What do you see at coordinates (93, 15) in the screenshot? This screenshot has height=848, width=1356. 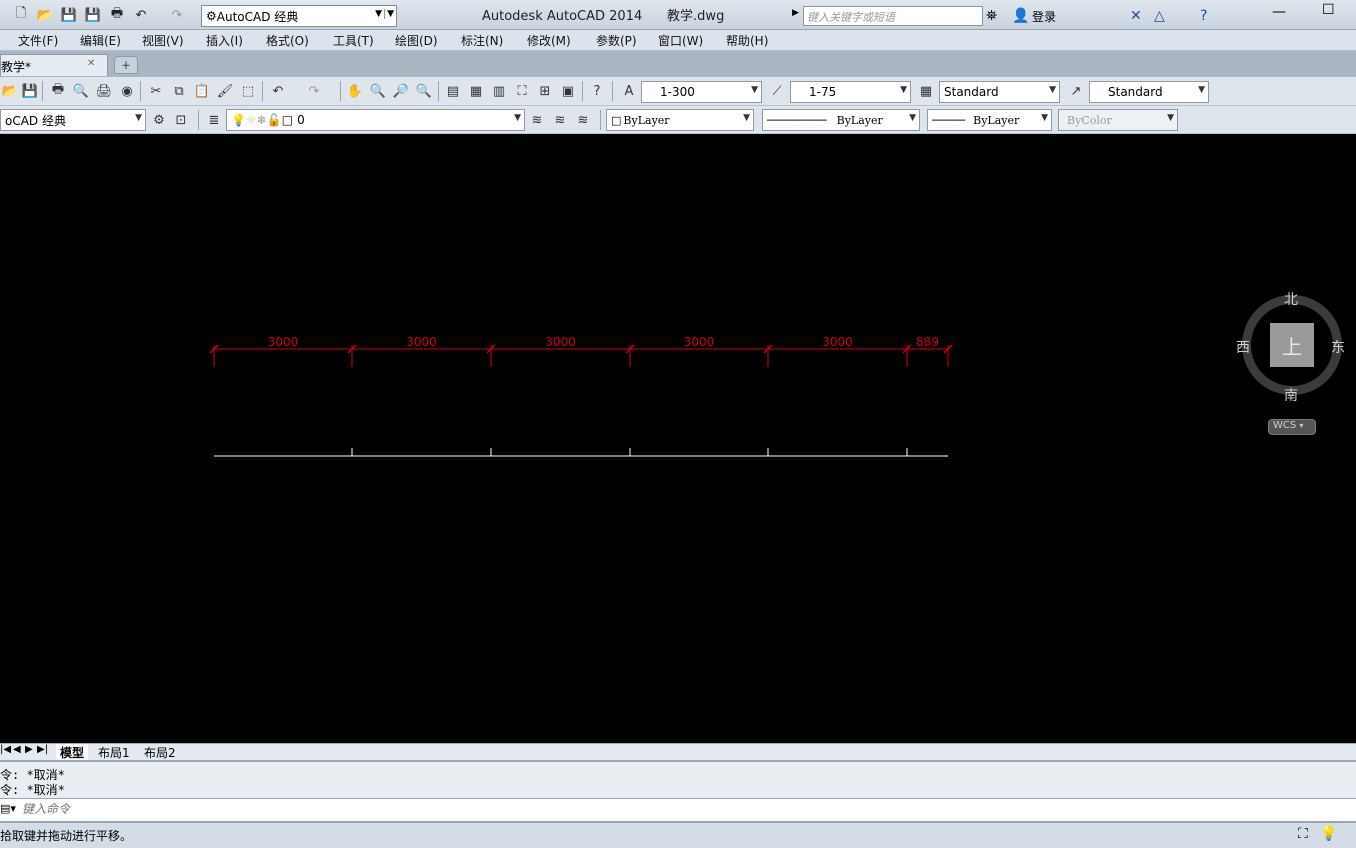 I see `save-as-icon: 💾` at bounding box center [93, 15].